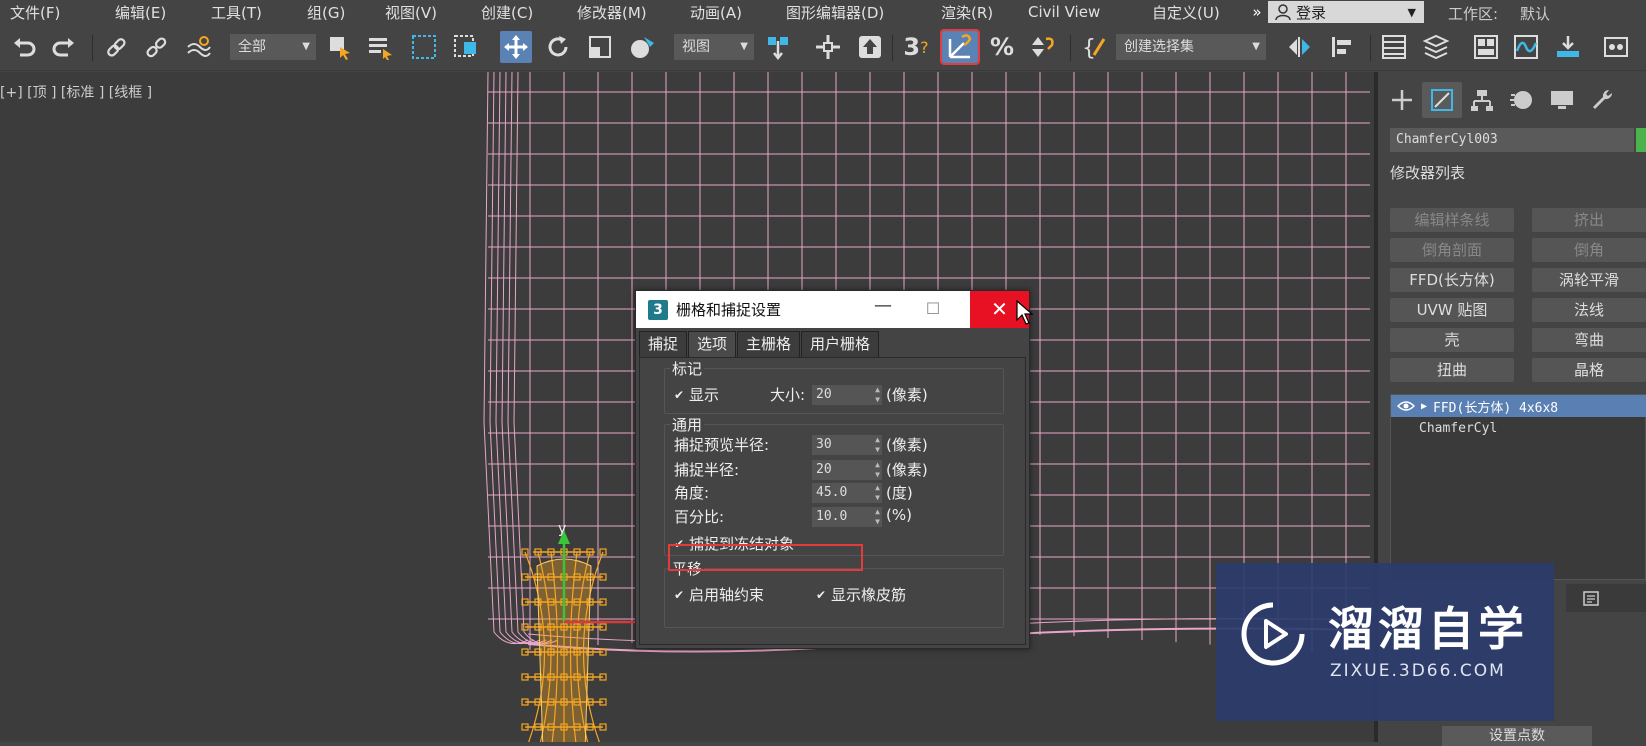 This screenshot has height=746, width=1646. Describe the element at coordinates (853, 12) in the screenshot. I see `menu-graph-editors: 图形编辑器(D)` at that location.